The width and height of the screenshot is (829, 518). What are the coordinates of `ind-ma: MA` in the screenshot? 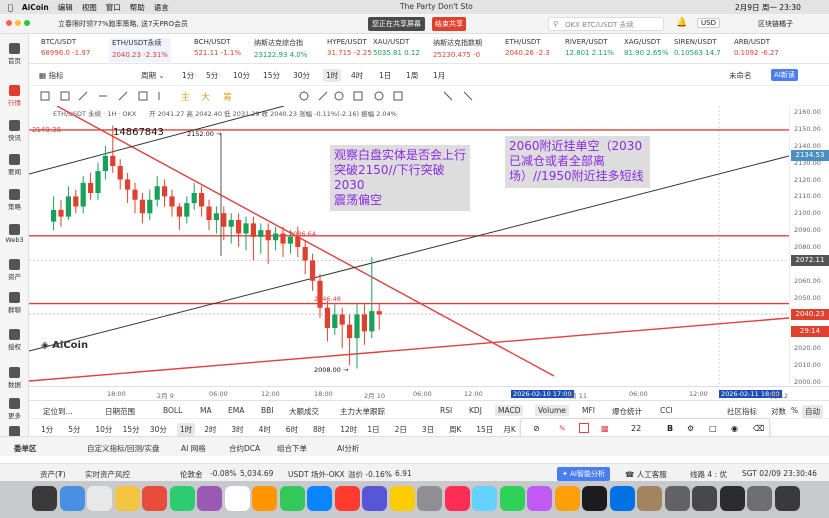 It's located at (206, 410).